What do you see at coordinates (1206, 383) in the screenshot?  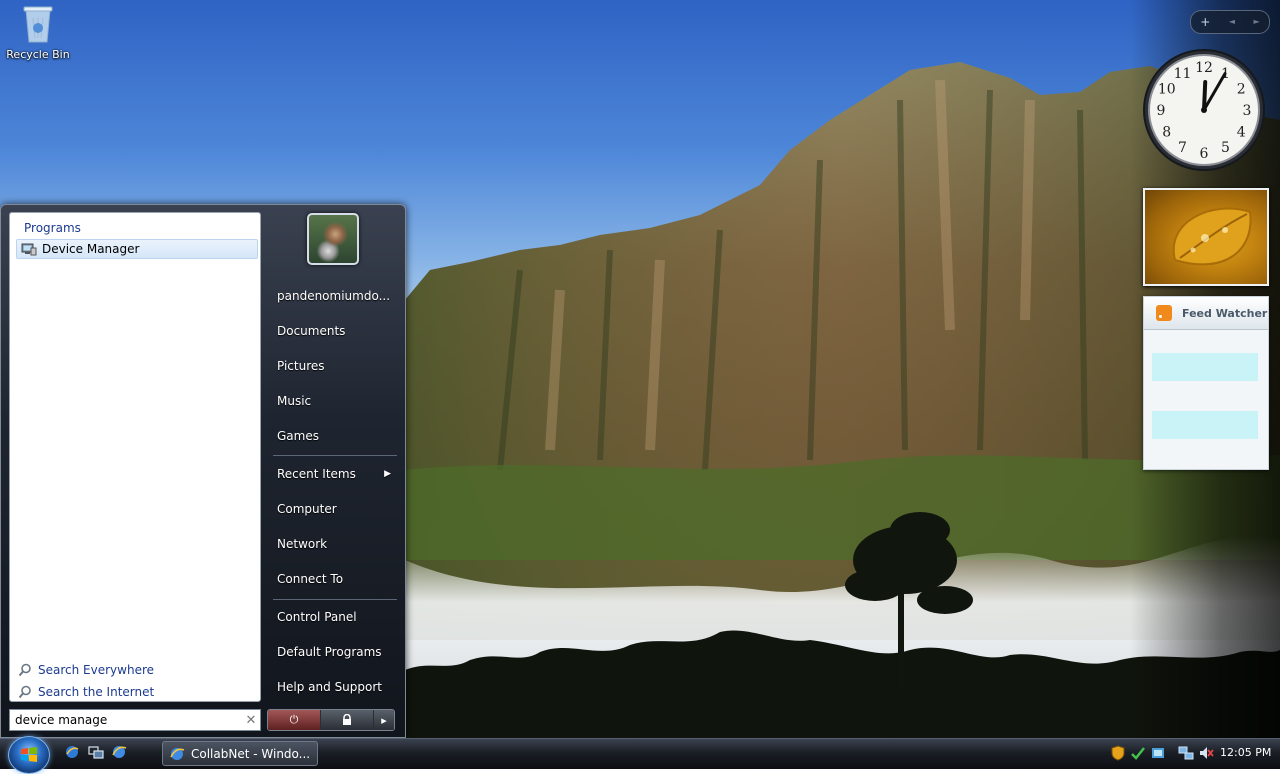 I see `feed-watcher-gadget: Feed Watcher` at bounding box center [1206, 383].